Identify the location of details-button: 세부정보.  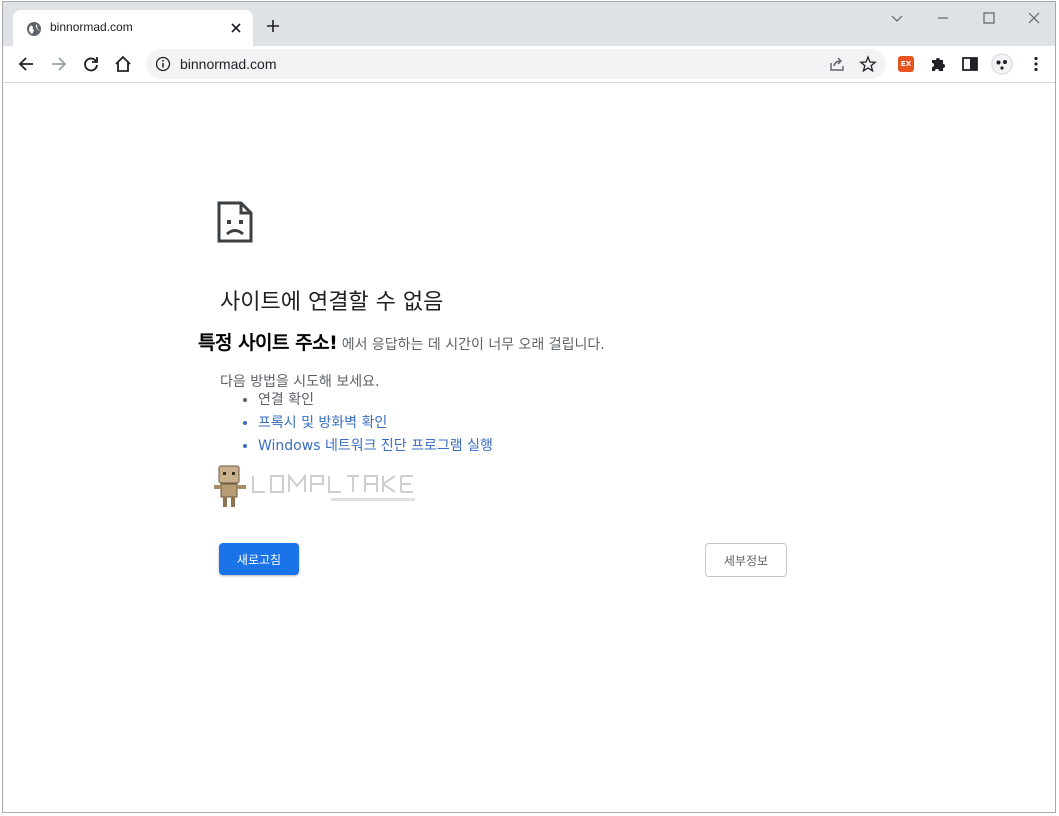
(746, 560).